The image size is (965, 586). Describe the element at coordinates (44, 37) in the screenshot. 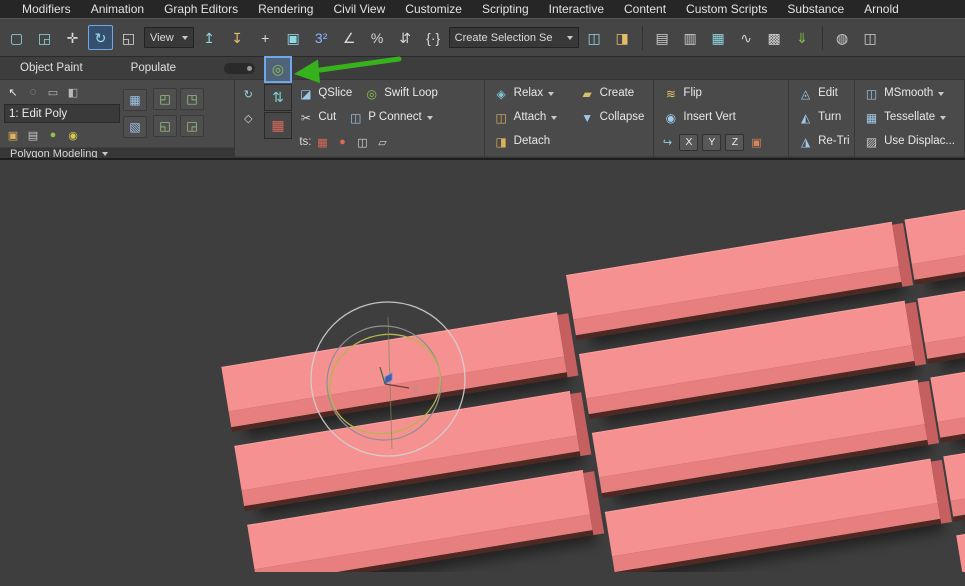

I see `paint-selection-region-button: ◲` at that location.